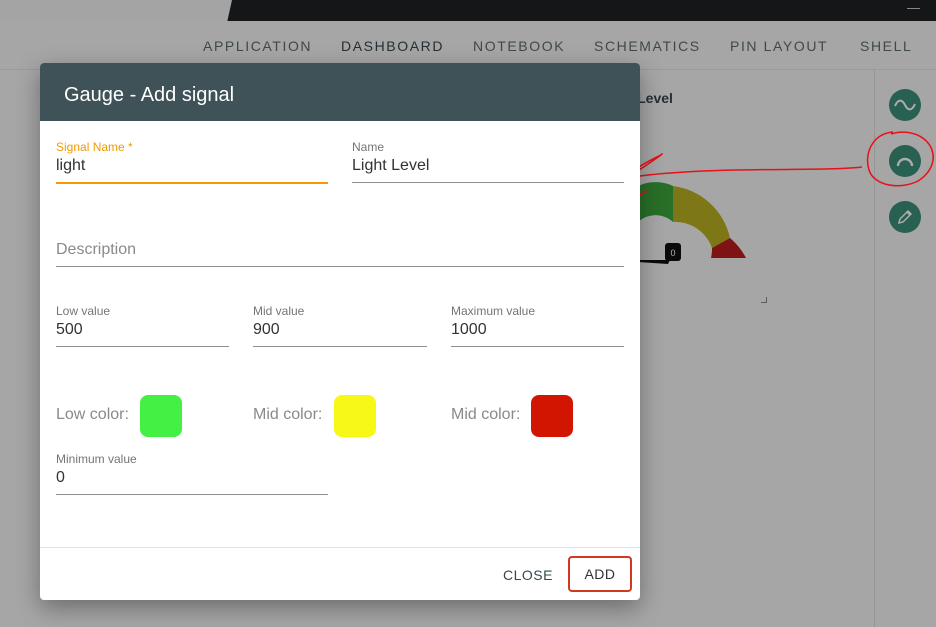 The image size is (936, 627). I want to click on min-value-input, so click(192, 478).